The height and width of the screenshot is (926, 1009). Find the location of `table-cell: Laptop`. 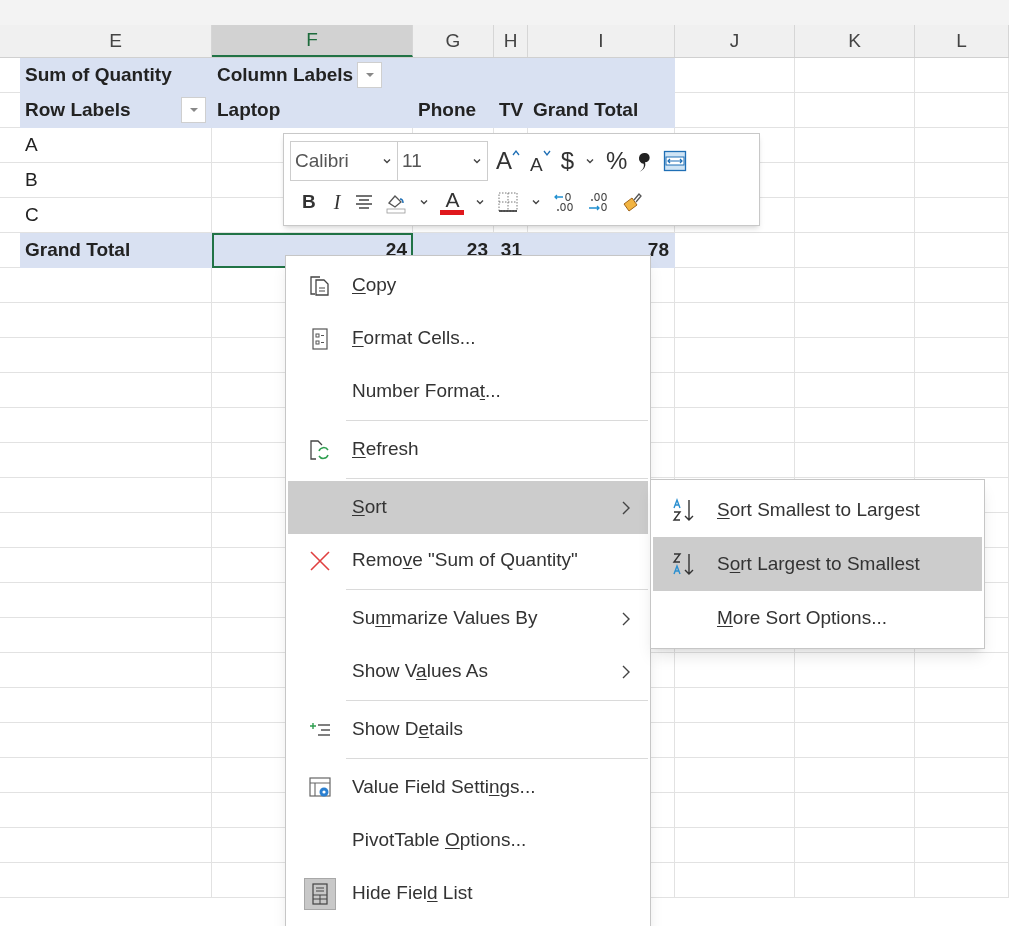

table-cell: Laptop is located at coordinates (312, 110).